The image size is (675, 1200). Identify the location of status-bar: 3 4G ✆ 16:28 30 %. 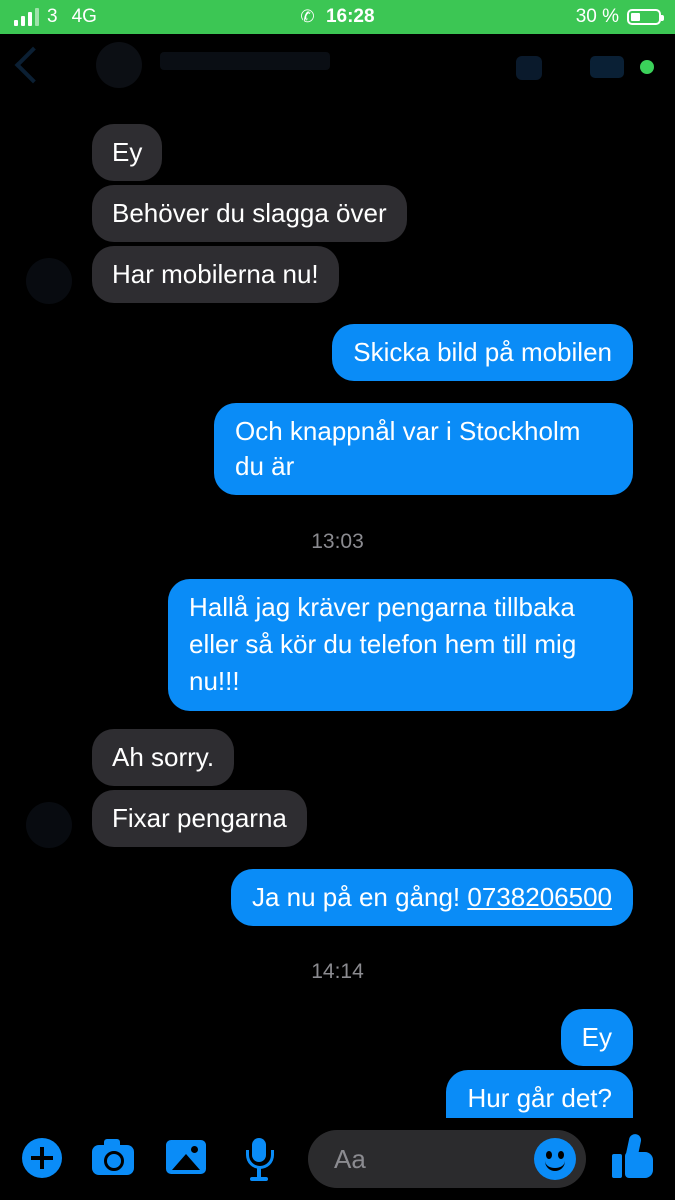
(337, 17).